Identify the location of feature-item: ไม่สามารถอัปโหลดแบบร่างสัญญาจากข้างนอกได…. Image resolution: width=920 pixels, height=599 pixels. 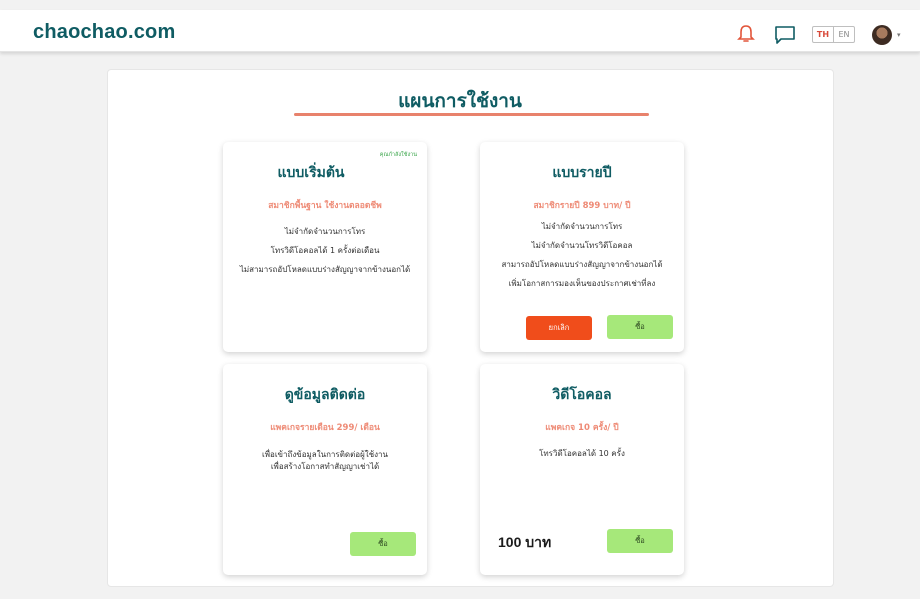
(325, 269).